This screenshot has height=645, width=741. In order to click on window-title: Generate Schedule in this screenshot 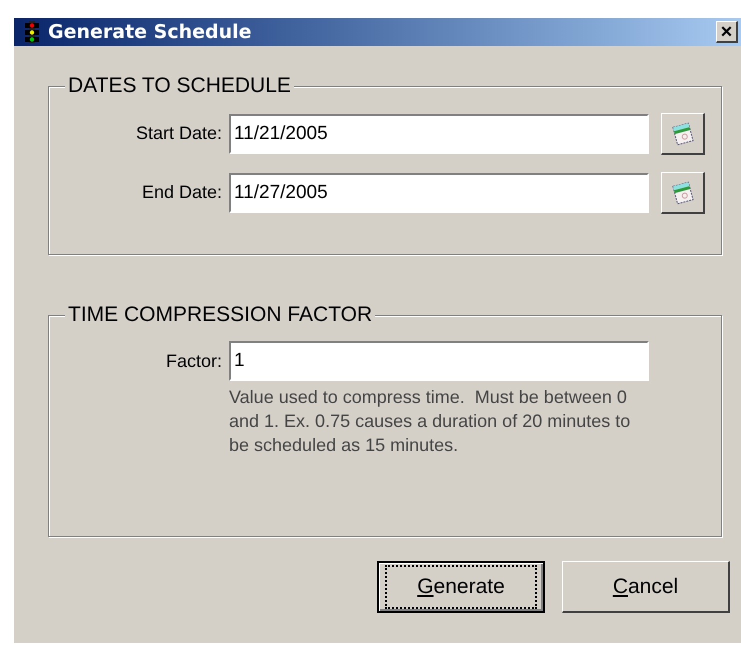, I will do `click(150, 32)`.